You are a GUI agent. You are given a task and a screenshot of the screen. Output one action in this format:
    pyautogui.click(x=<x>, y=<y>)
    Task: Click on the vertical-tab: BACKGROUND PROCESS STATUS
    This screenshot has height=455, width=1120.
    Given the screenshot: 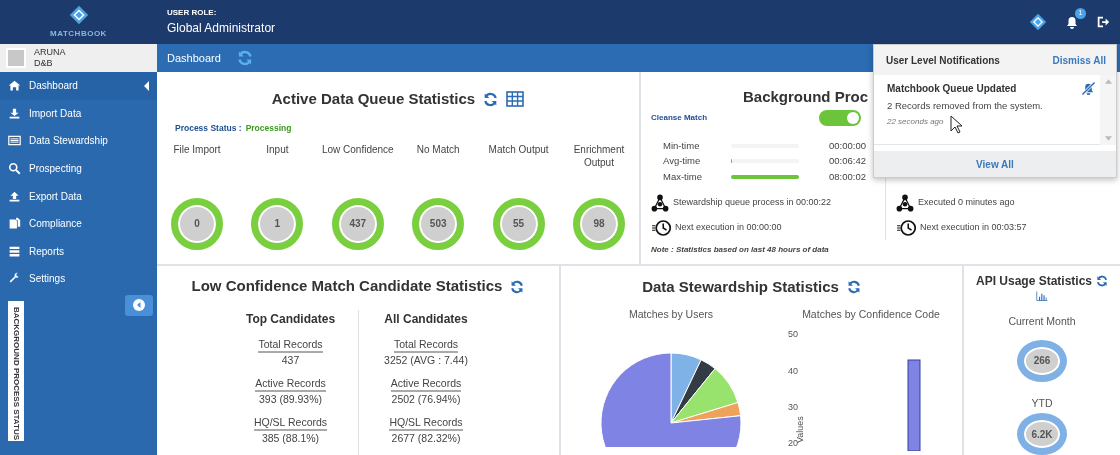 What is the action you would take?
    pyautogui.click(x=16, y=370)
    